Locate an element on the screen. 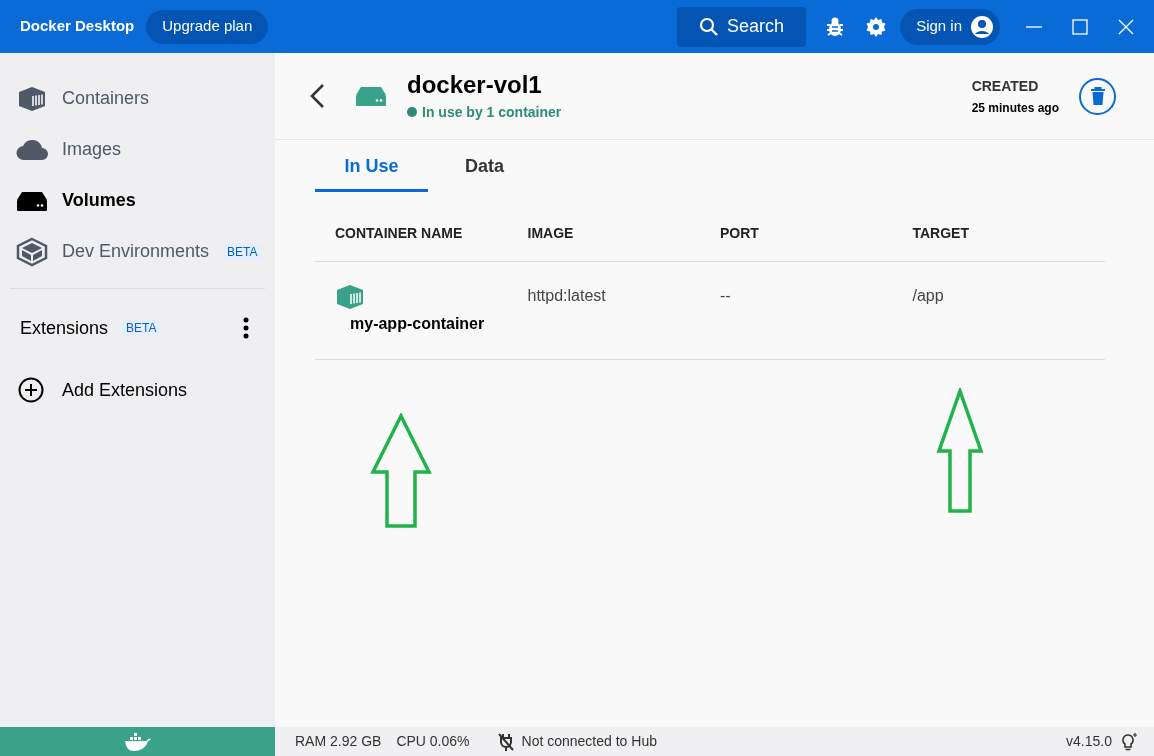 Image resolution: width=1154 pixels, height=756 pixels. lightbulb-icon is located at coordinates (1130, 741).